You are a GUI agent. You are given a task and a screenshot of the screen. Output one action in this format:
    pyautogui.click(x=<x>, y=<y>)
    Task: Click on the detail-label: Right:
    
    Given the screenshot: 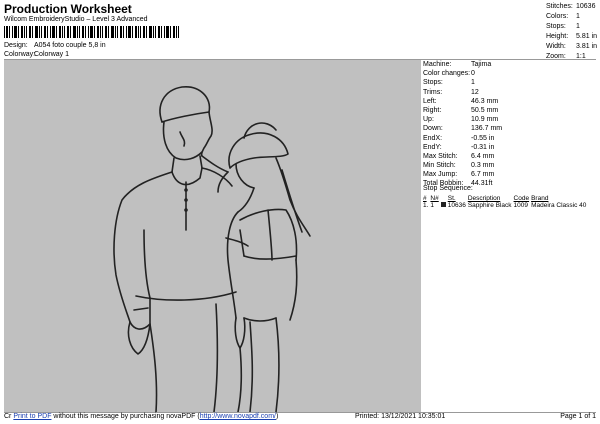 What is the action you would take?
    pyautogui.click(x=432, y=110)
    